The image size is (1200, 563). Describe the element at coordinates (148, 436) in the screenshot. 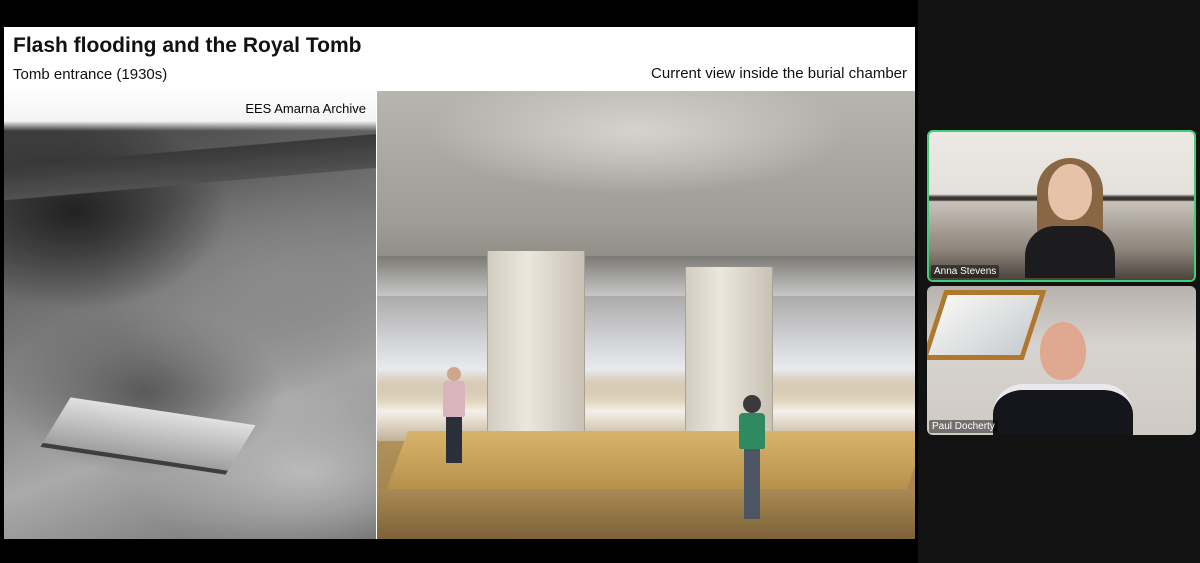

I see `tomb-entrance-trench` at that location.